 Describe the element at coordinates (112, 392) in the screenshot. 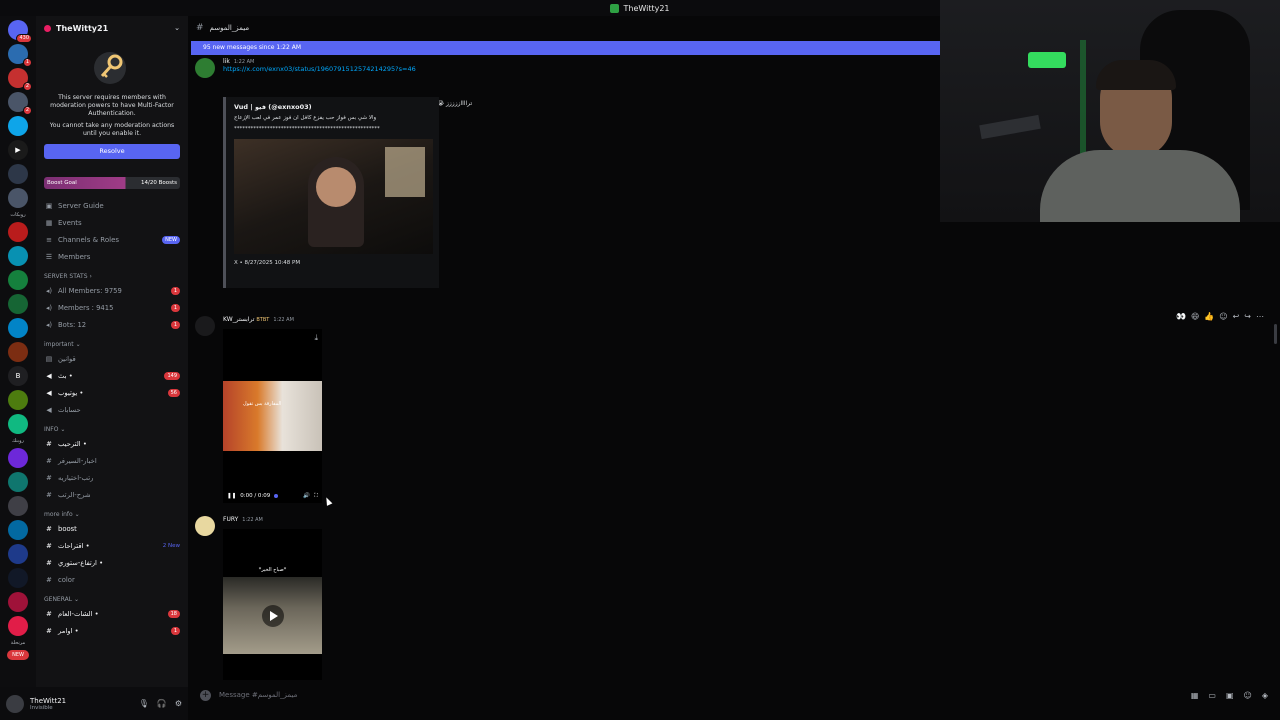

I see `channel-item: ◀ يوتيوب • 56` at that location.